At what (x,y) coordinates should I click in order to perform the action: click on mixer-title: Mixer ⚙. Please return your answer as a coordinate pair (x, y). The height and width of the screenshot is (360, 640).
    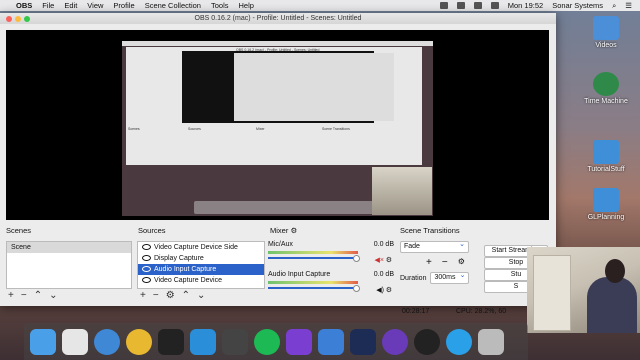
    Looking at the image, I should click on (283, 230).